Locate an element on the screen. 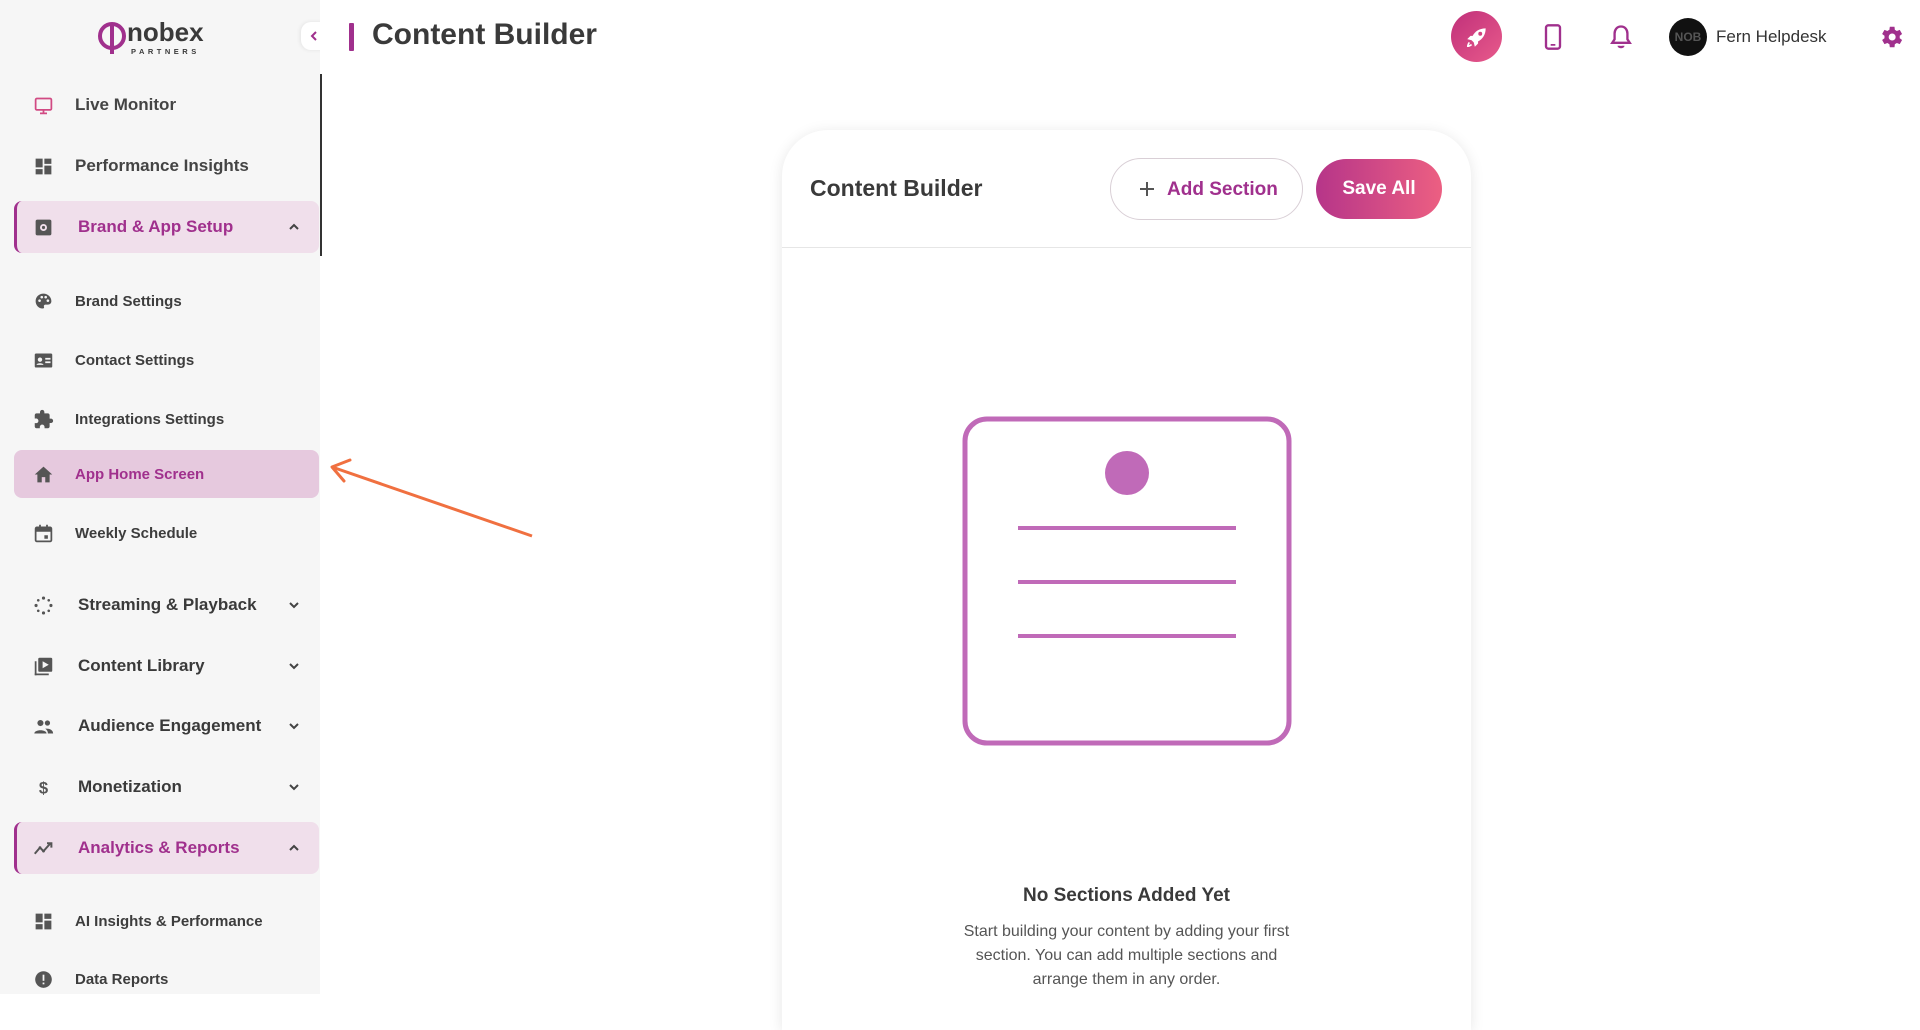  plus-icon is located at coordinates (1147, 189).